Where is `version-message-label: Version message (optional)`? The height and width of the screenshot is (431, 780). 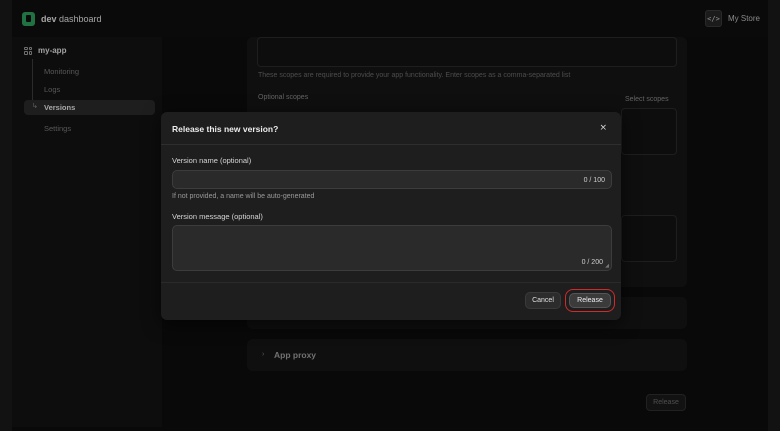
version-message-label: Version message (optional) is located at coordinates (217, 216).